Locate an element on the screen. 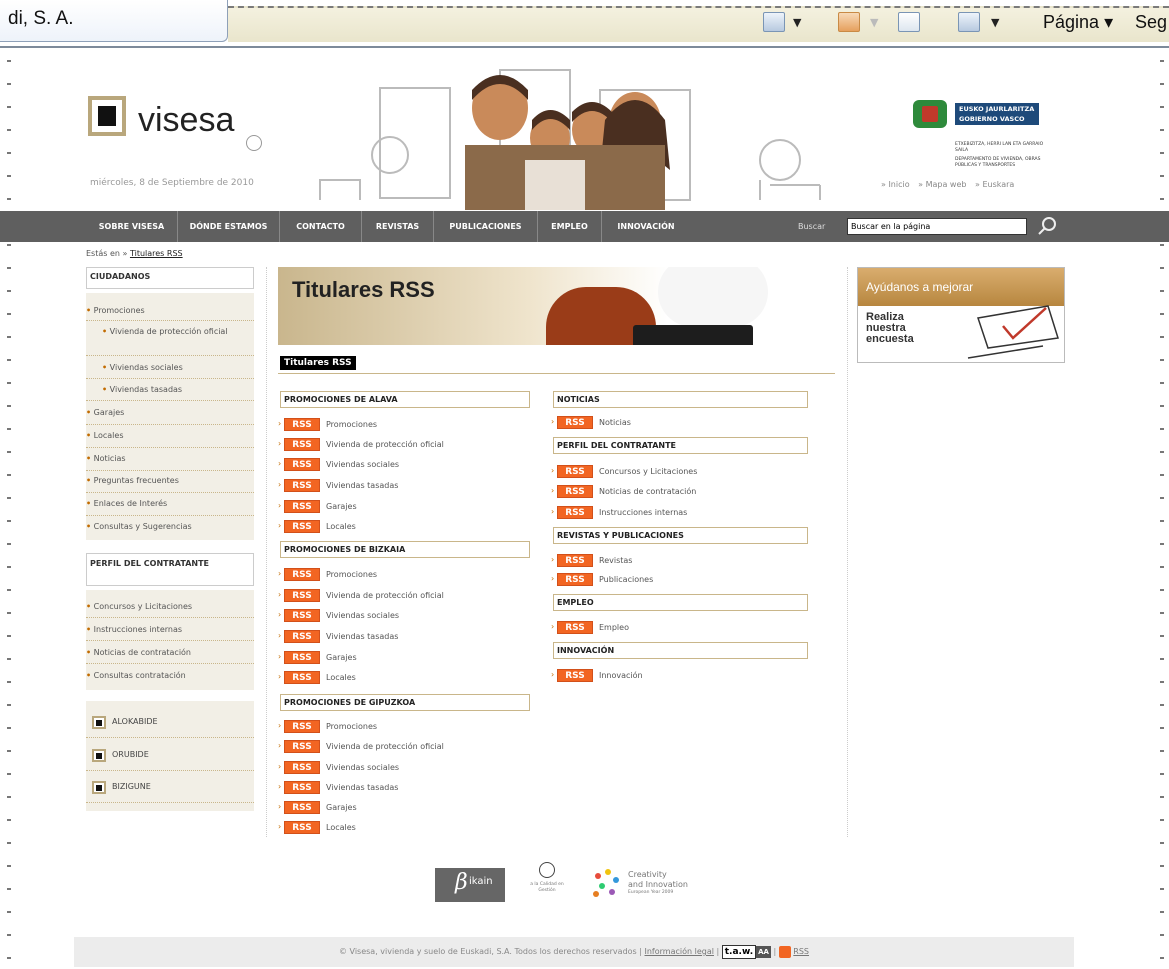 This screenshot has height=969, width=1169. rss-alava-vpo: › RSS Vivienda de protección oficial is located at coordinates (361, 444).